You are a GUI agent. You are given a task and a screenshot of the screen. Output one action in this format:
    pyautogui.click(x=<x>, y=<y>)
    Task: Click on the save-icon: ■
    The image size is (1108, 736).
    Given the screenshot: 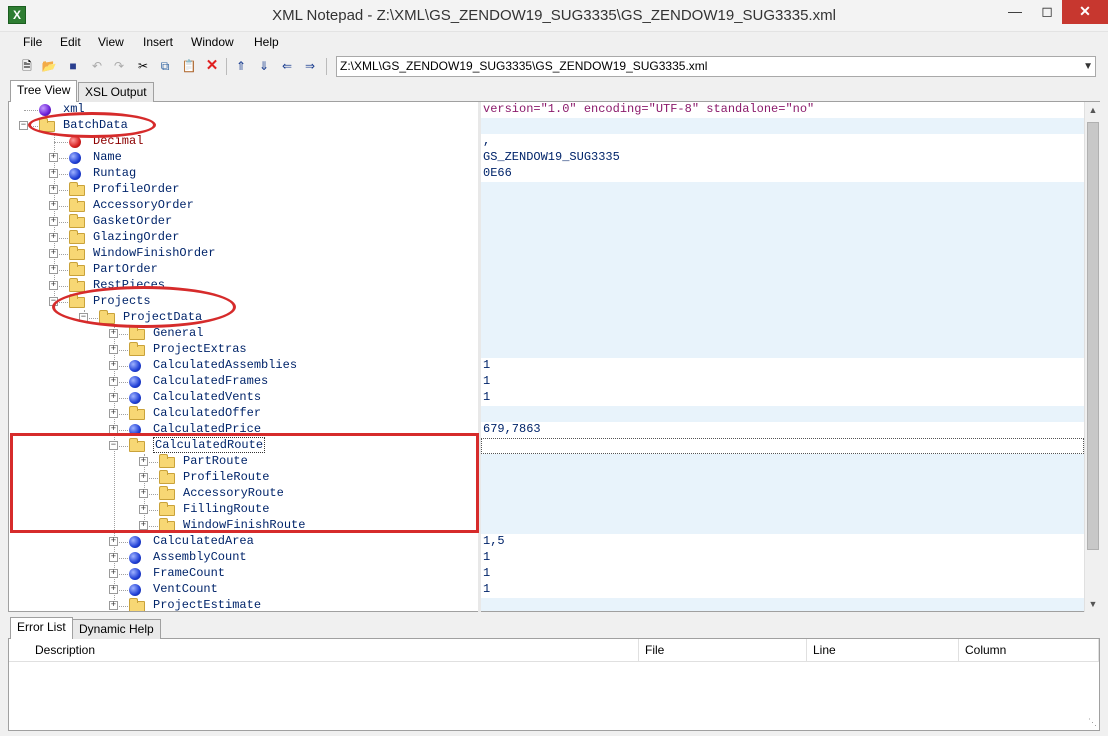 What is the action you would take?
    pyautogui.click(x=73, y=66)
    